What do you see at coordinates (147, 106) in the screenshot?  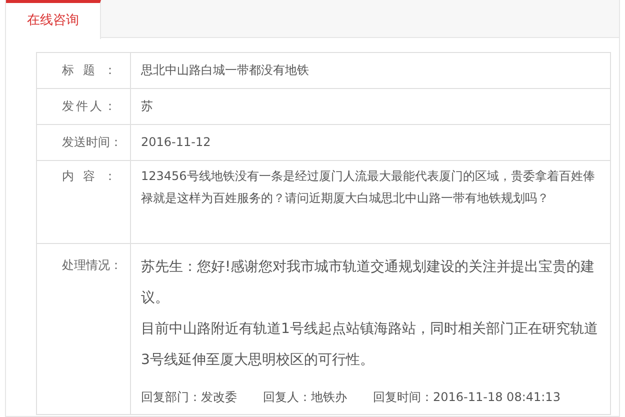 I see `field-value: 苏` at bounding box center [147, 106].